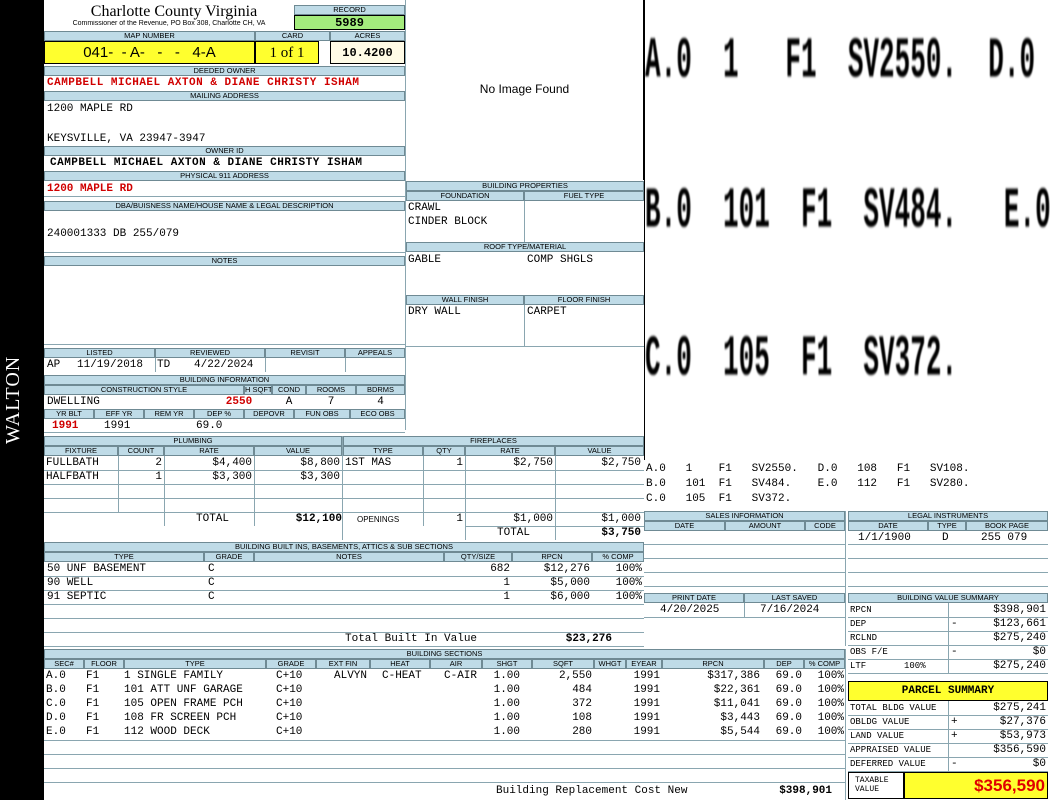  Describe the element at coordinates (119, 414) in the screenshot. I see `eff-yr-label: EFF YR` at that location.